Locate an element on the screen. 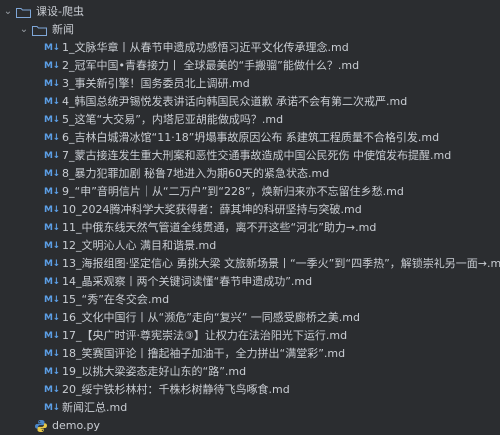  md-file-label: 新闻汇总.md is located at coordinates (95, 407).